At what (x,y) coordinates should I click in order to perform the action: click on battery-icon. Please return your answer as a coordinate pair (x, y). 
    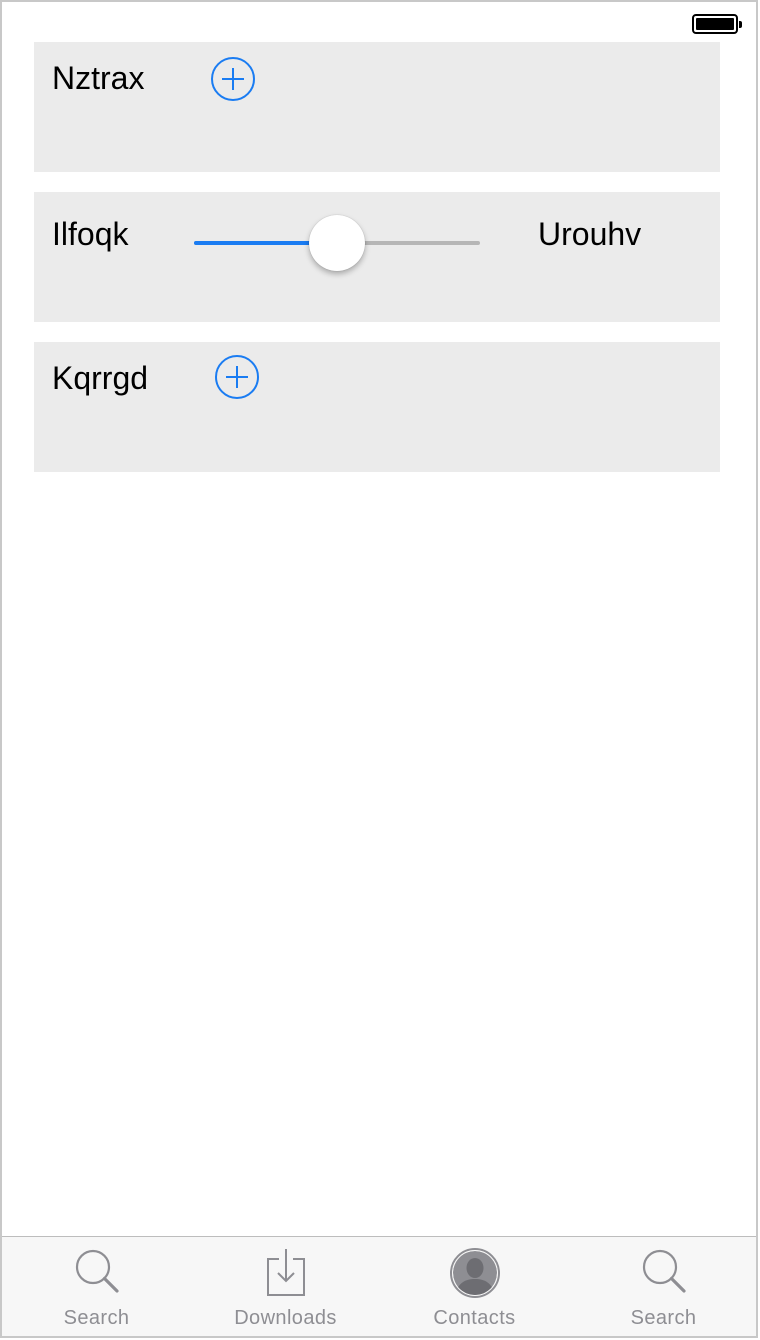
    Looking at the image, I should click on (717, 24).